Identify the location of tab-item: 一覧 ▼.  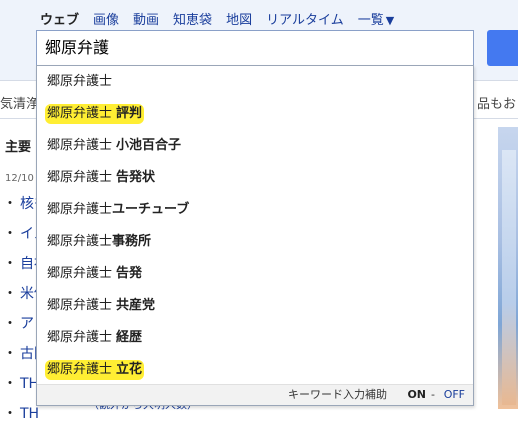
(376, 18).